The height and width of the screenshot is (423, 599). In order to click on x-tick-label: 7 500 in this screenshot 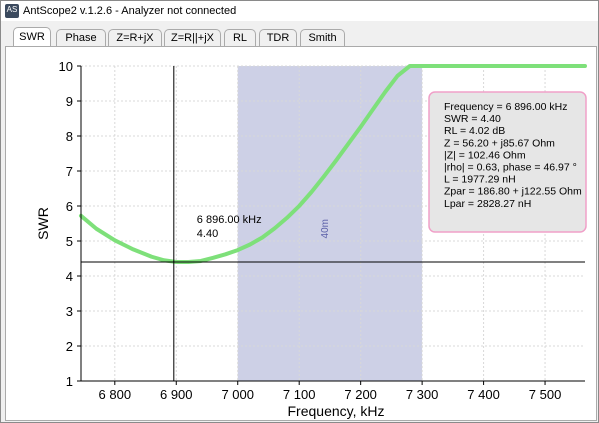, I will do `click(545, 394)`.